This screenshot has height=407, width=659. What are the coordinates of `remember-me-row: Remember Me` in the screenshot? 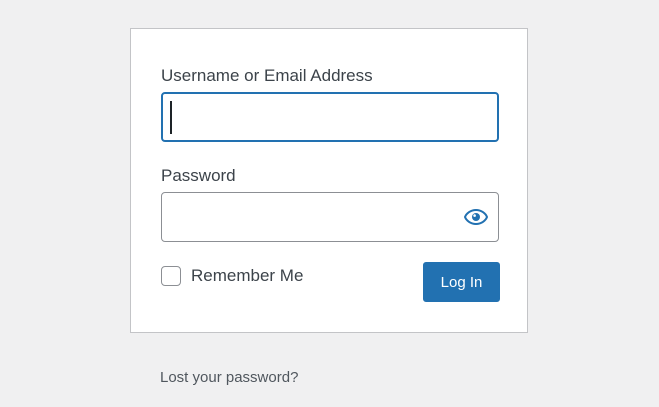 It's located at (232, 276).